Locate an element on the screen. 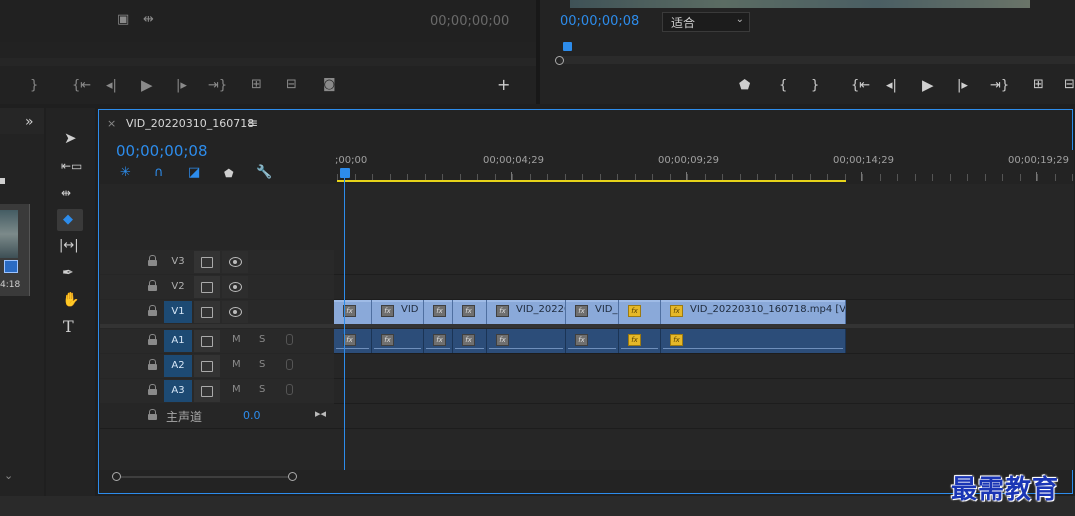 The height and width of the screenshot is (516, 1075). source-scrubber is located at coordinates (268, 62).